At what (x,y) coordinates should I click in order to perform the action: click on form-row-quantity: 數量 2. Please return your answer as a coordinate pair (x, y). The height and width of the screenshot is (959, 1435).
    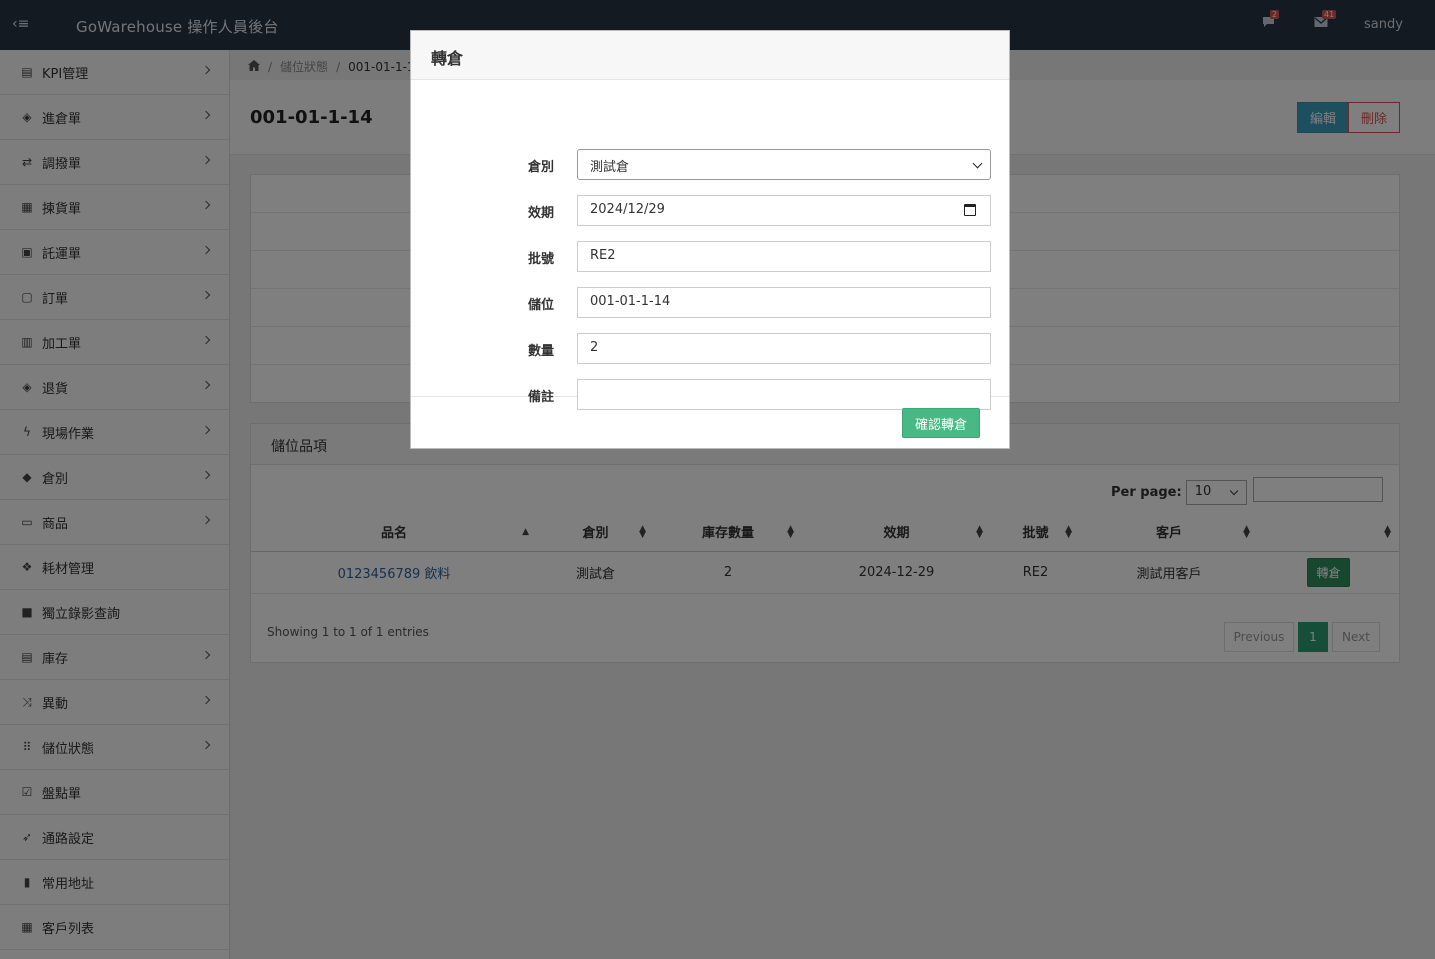
    Looking at the image, I should click on (711, 348).